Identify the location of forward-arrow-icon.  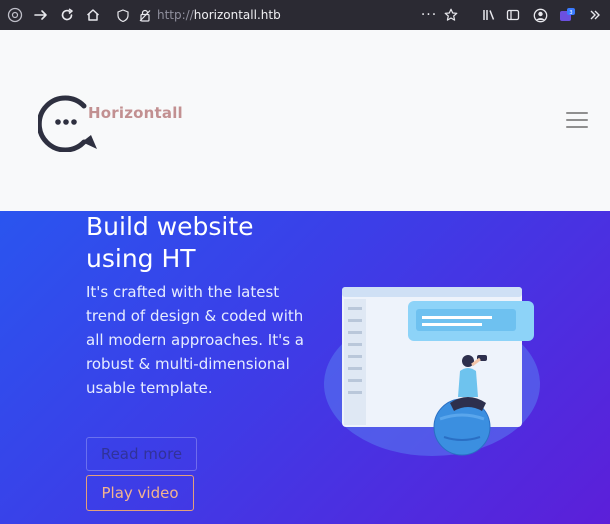
(41, 15).